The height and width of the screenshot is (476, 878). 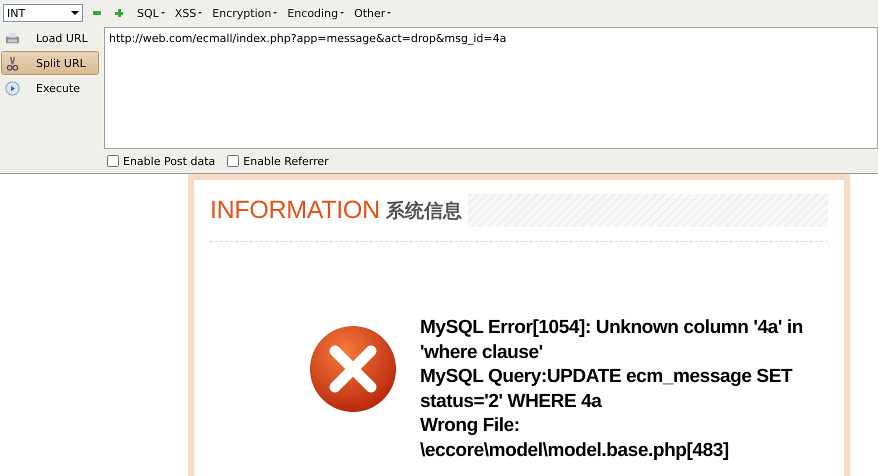 What do you see at coordinates (373, 13) in the screenshot?
I see `menu-item: Other` at bounding box center [373, 13].